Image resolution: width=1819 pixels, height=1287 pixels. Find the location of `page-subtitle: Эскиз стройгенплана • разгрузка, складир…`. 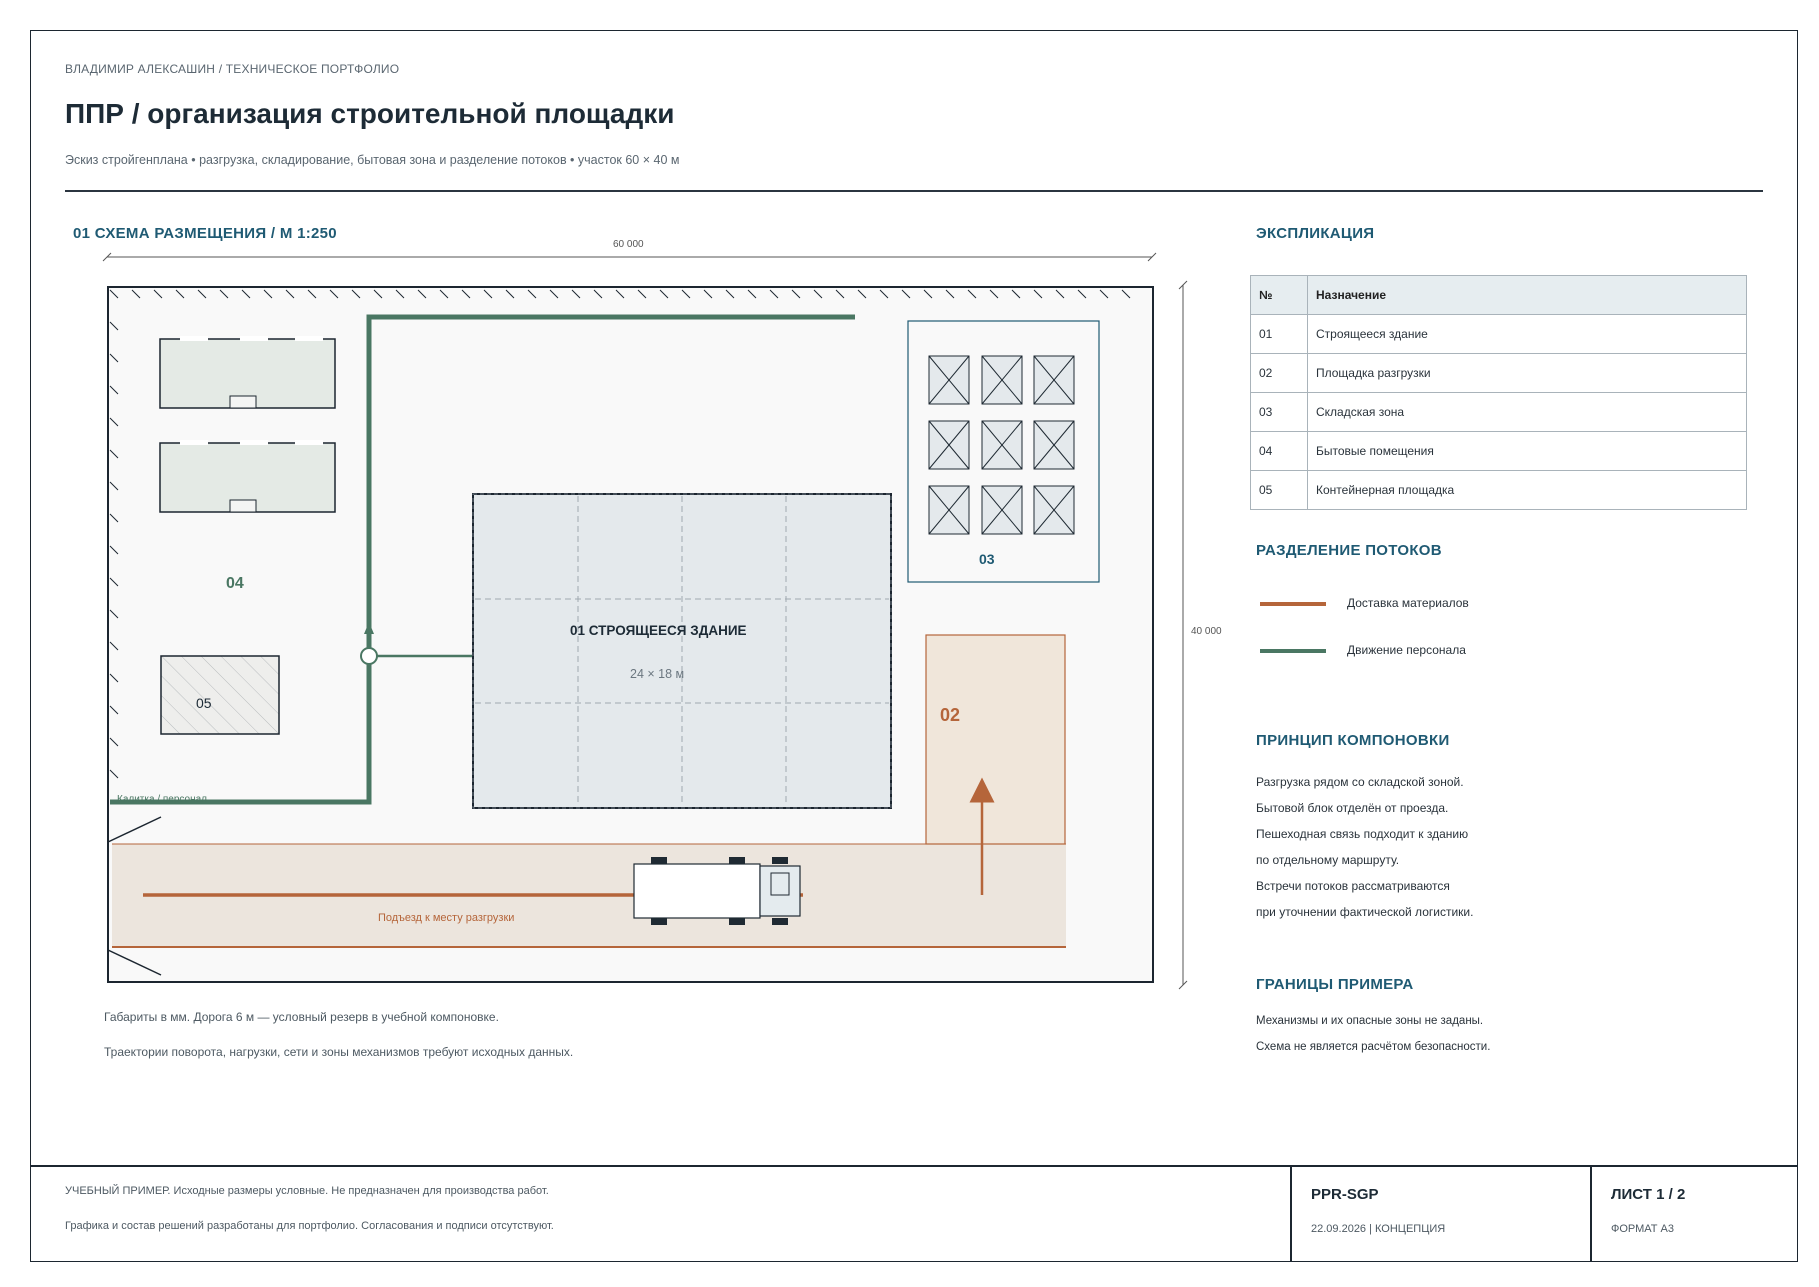

page-subtitle: Эскиз стройгенплана • разгрузка, складир… is located at coordinates (372, 160).